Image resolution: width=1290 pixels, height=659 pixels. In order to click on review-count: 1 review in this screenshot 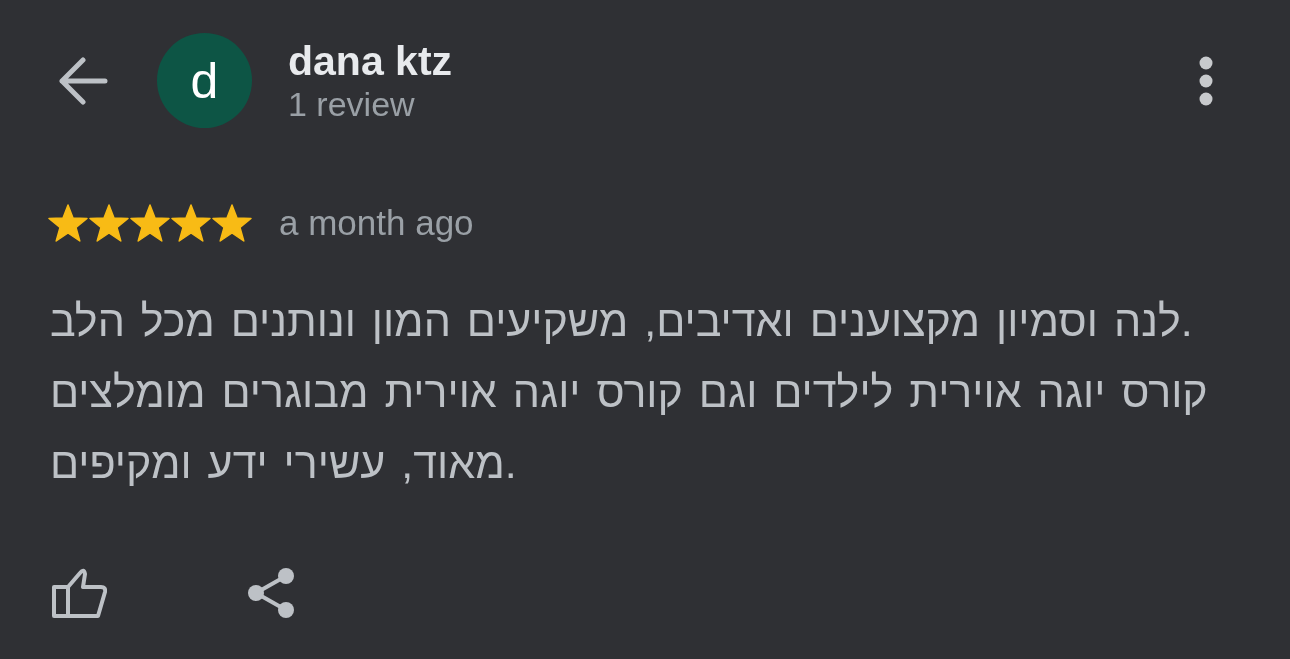, I will do `click(352, 103)`.